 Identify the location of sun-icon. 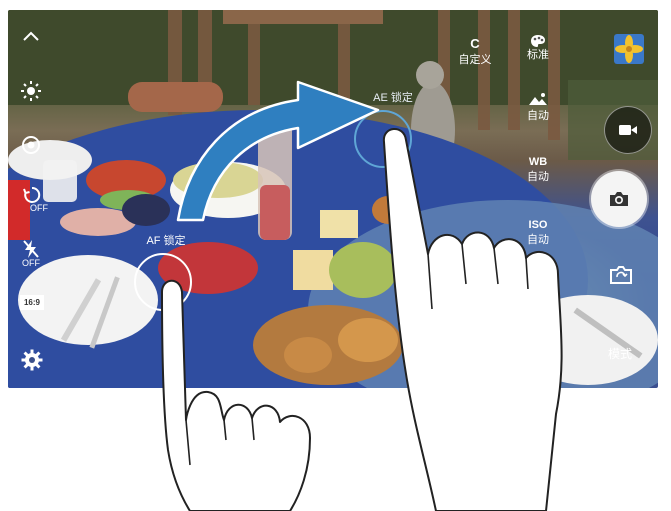
(31, 91).